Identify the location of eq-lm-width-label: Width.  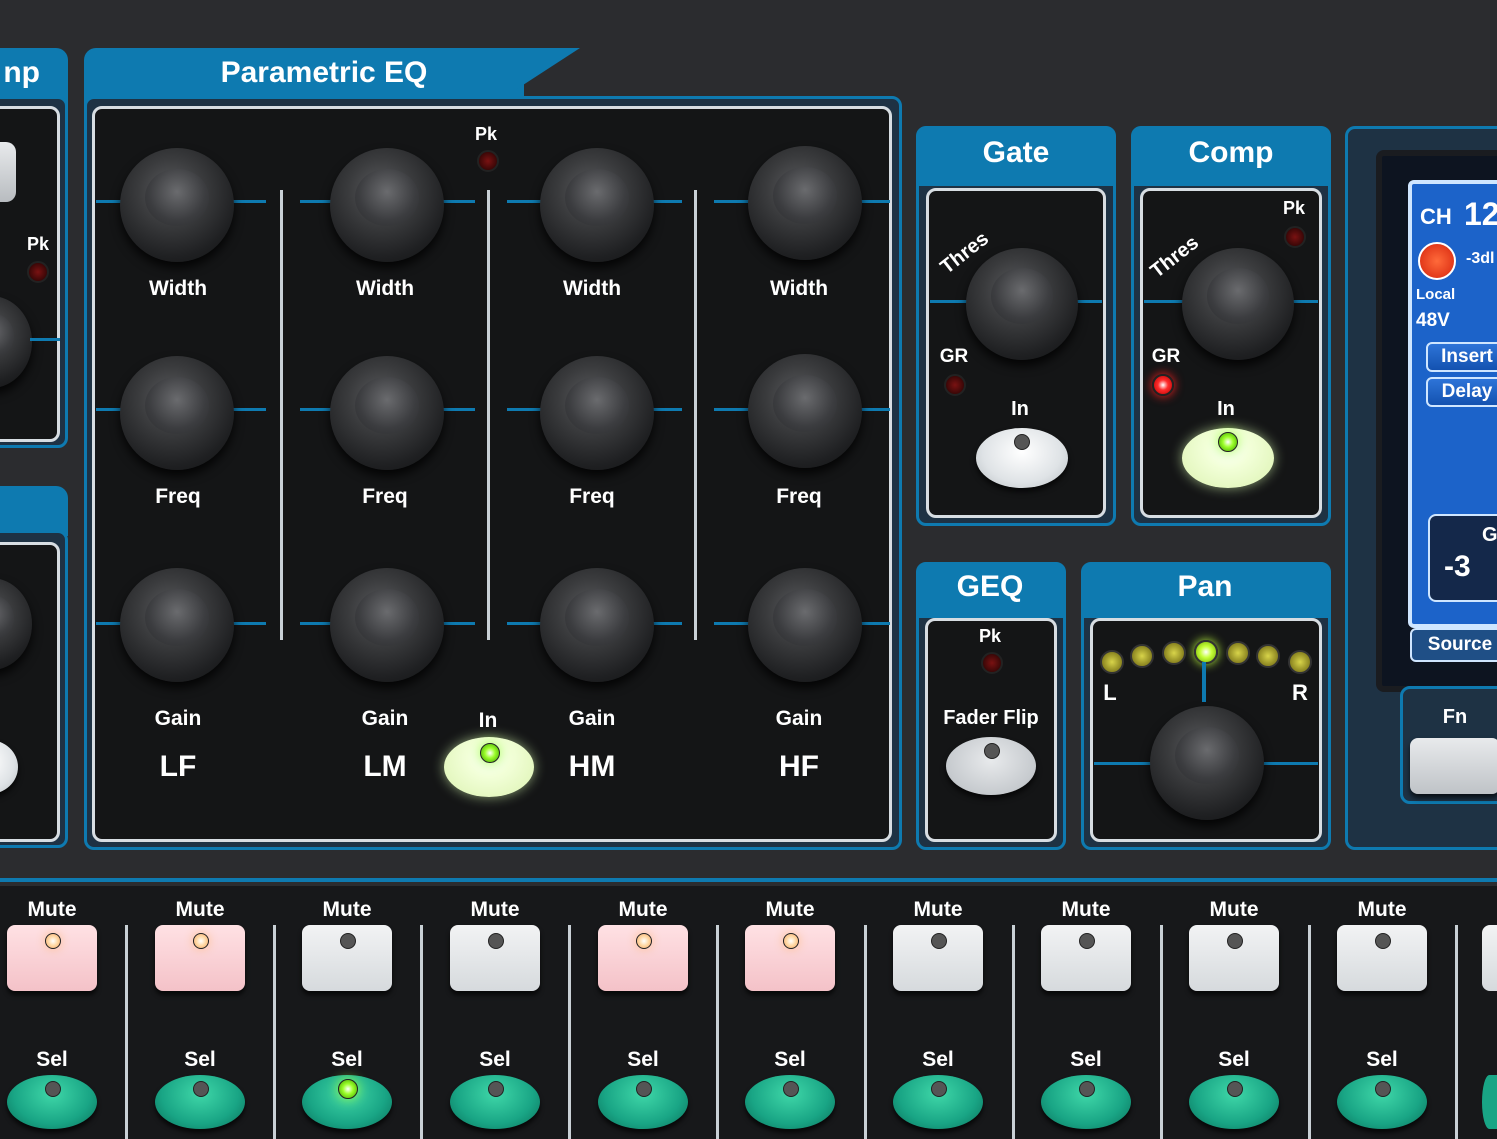
(385, 288).